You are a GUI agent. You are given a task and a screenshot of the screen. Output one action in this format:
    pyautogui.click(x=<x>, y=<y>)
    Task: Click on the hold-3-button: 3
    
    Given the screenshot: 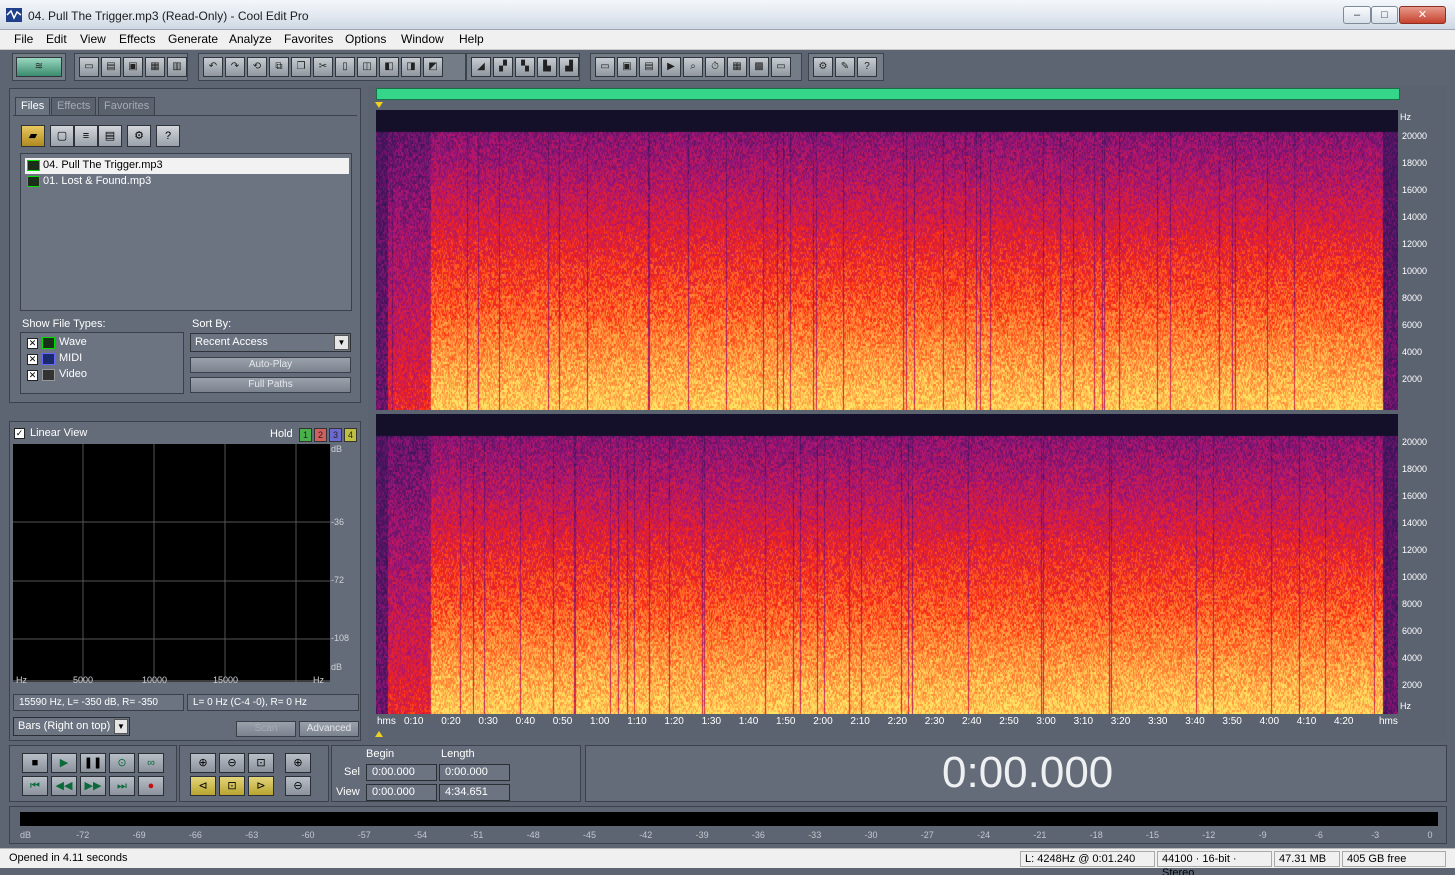 What is the action you would take?
    pyautogui.click(x=335, y=435)
    